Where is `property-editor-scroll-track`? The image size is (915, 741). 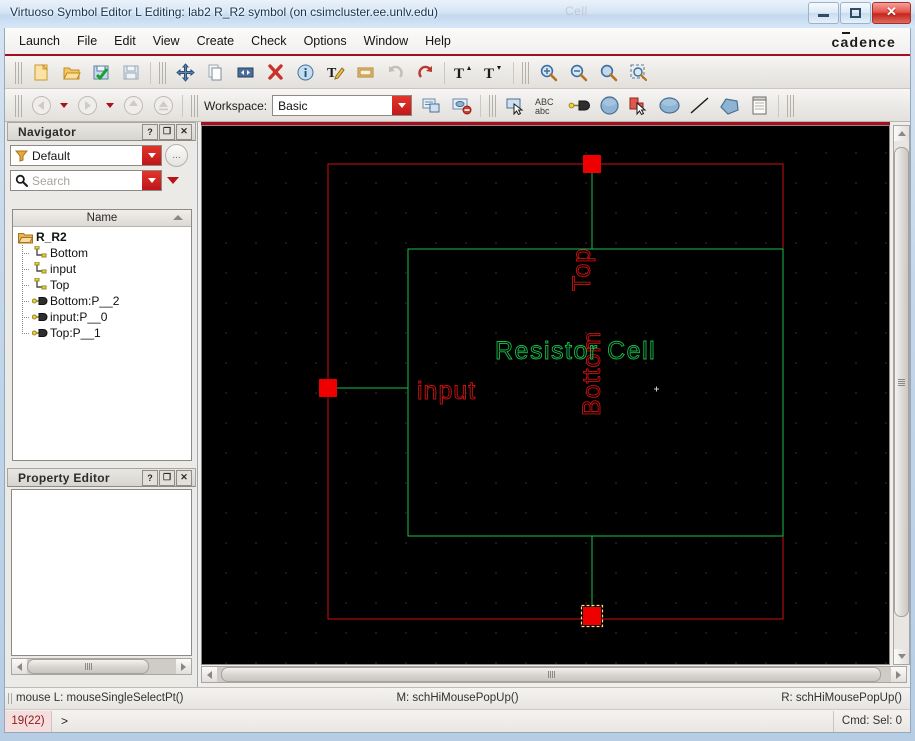 property-editor-scroll-track is located at coordinates (101, 666).